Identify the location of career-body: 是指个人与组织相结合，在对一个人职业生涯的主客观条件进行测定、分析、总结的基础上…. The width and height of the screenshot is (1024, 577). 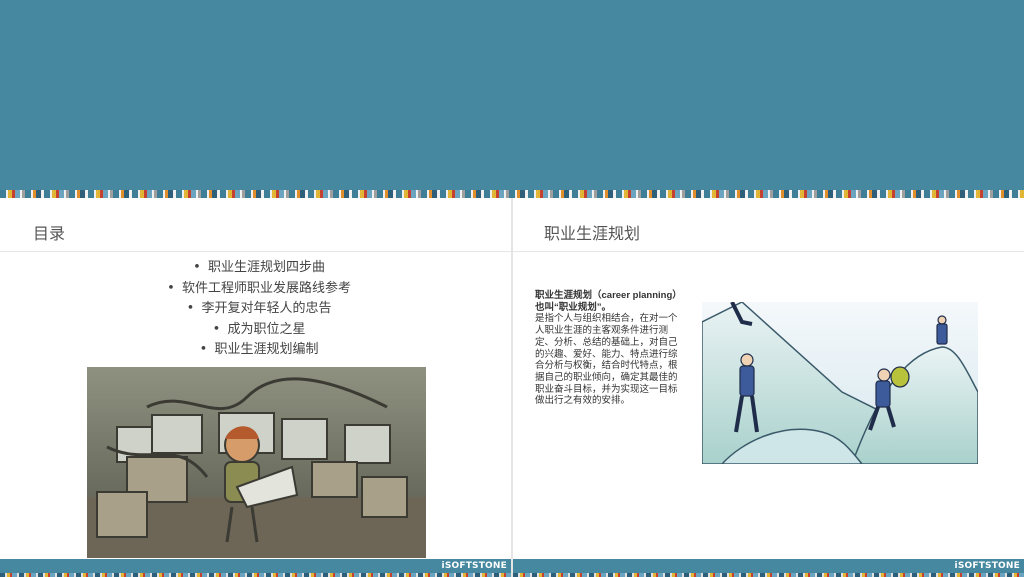
(606, 360).